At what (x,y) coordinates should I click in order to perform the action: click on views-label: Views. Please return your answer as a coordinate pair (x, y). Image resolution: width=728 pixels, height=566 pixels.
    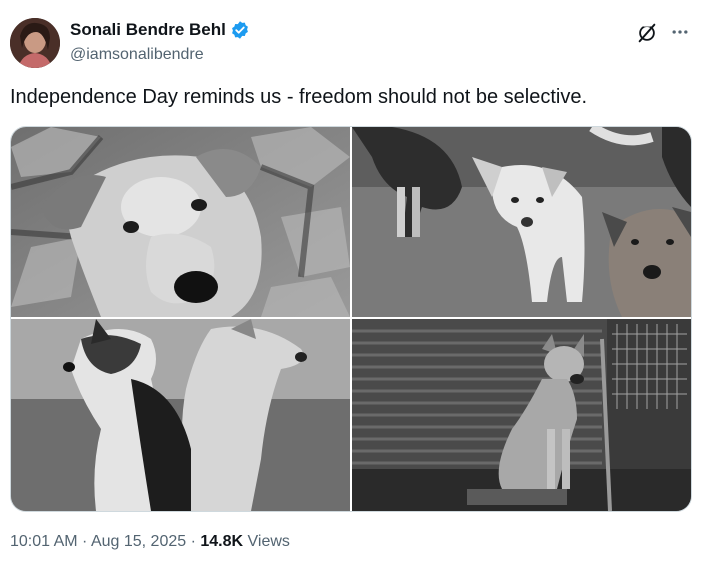
    Looking at the image, I should click on (266, 541).